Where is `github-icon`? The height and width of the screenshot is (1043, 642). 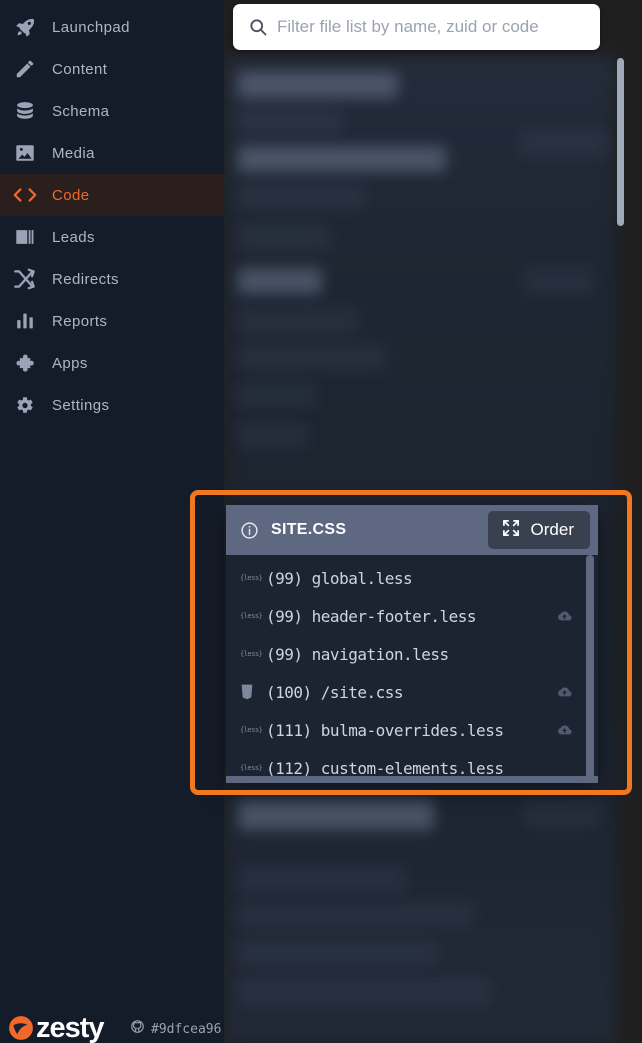 github-icon is located at coordinates (137, 1029).